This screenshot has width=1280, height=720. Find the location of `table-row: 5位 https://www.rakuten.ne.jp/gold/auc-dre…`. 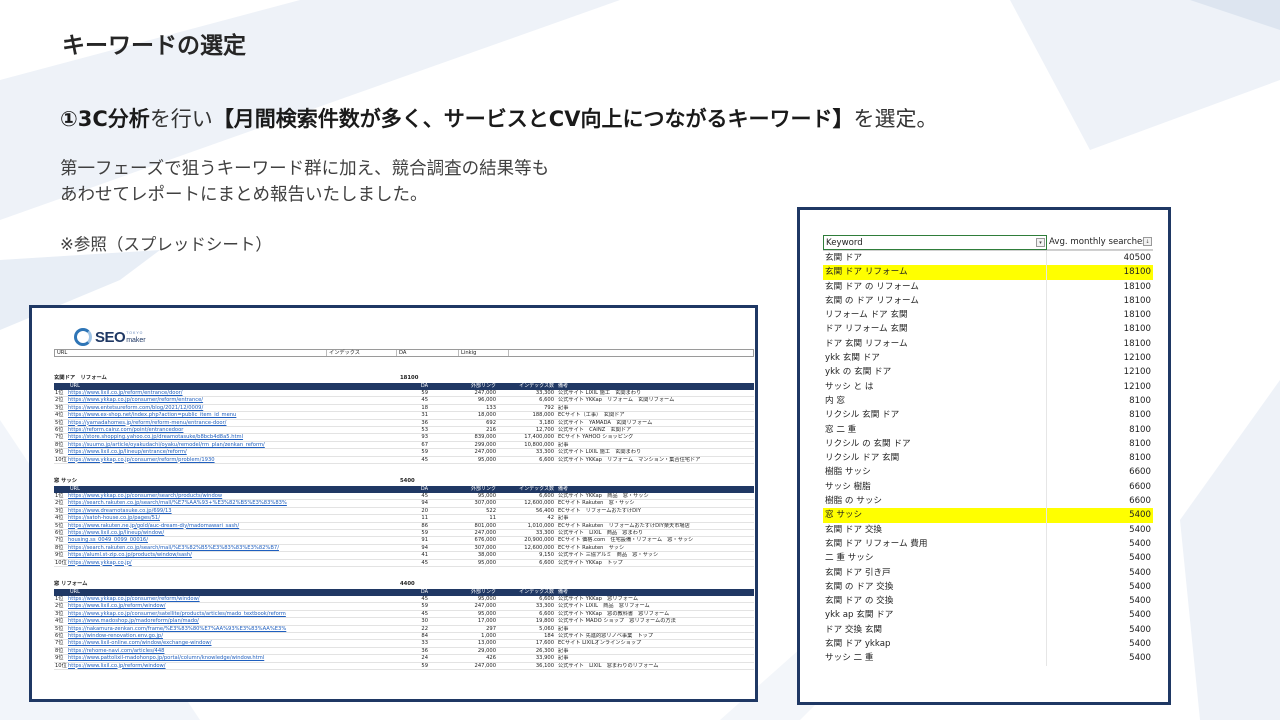

table-row: 5位 https://www.rakuten.ne.jp/gold/auc-dre… is located at coordinates (404, 526).